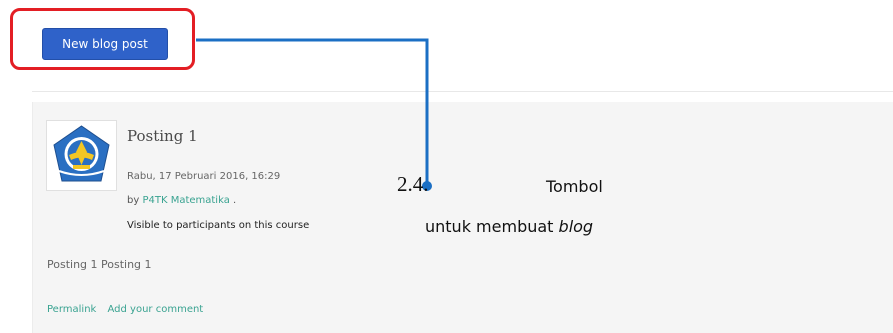 Image resolution: width=893 pixels, height=333 pixels. I want to click on author-link: P4TK Matematika, so click(185, 200).